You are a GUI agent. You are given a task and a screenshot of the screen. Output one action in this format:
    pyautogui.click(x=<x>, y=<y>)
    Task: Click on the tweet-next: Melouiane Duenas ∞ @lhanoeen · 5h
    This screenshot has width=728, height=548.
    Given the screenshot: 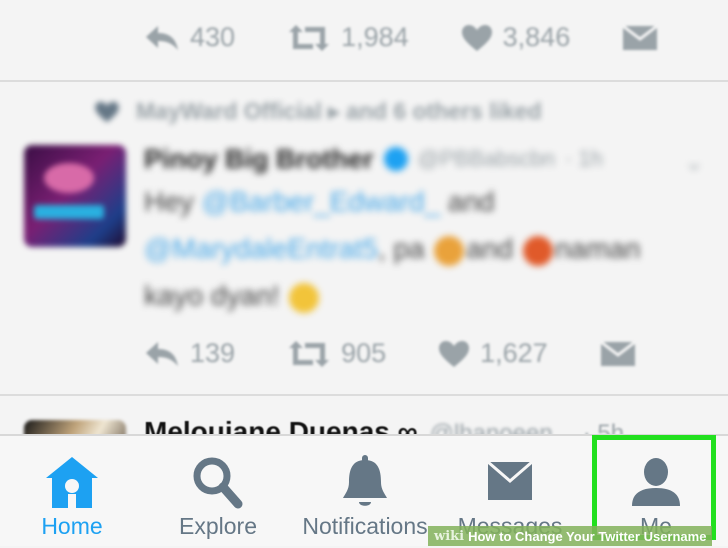 What is the action you would take?
    pyautogui.click(x=364, y=416)
    